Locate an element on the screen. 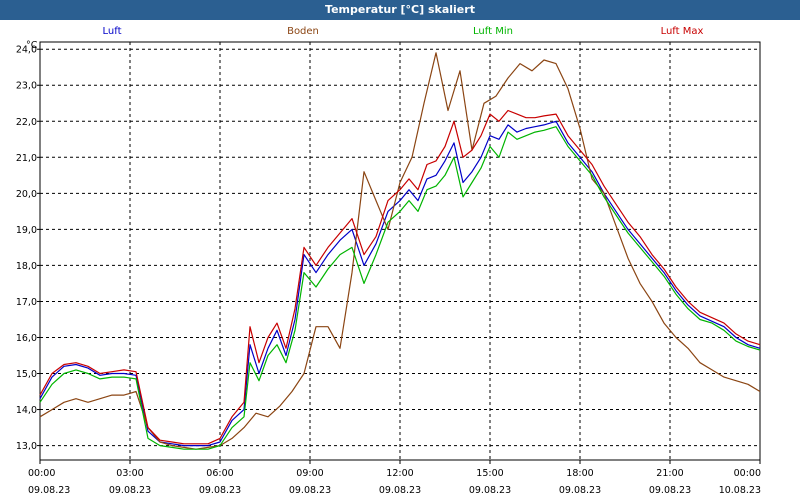 The height and width of the screenshot is (500, 800). y-tick-label: 15,0 is located at coordinates (26, 374).